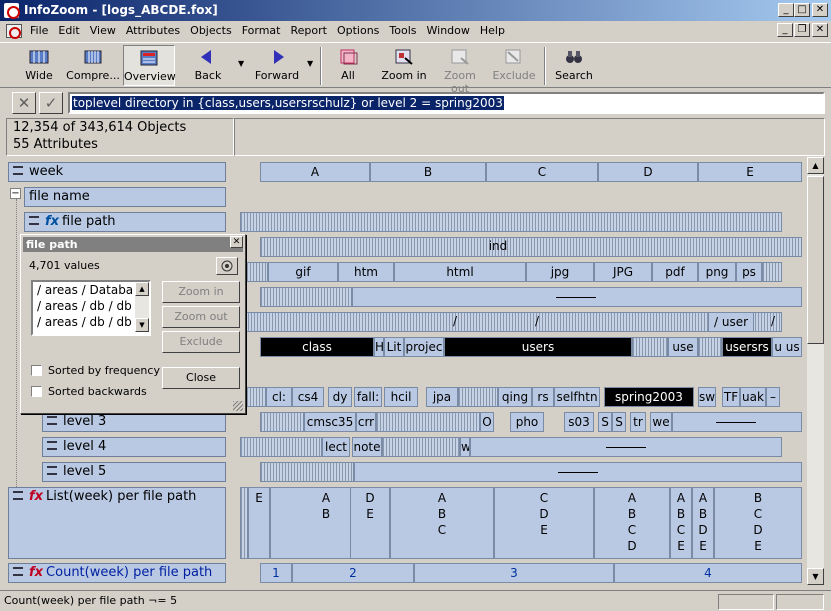  Describe the element at coordinates (708, 573) in the screenshot. I see `count-cell: 4` at that location.